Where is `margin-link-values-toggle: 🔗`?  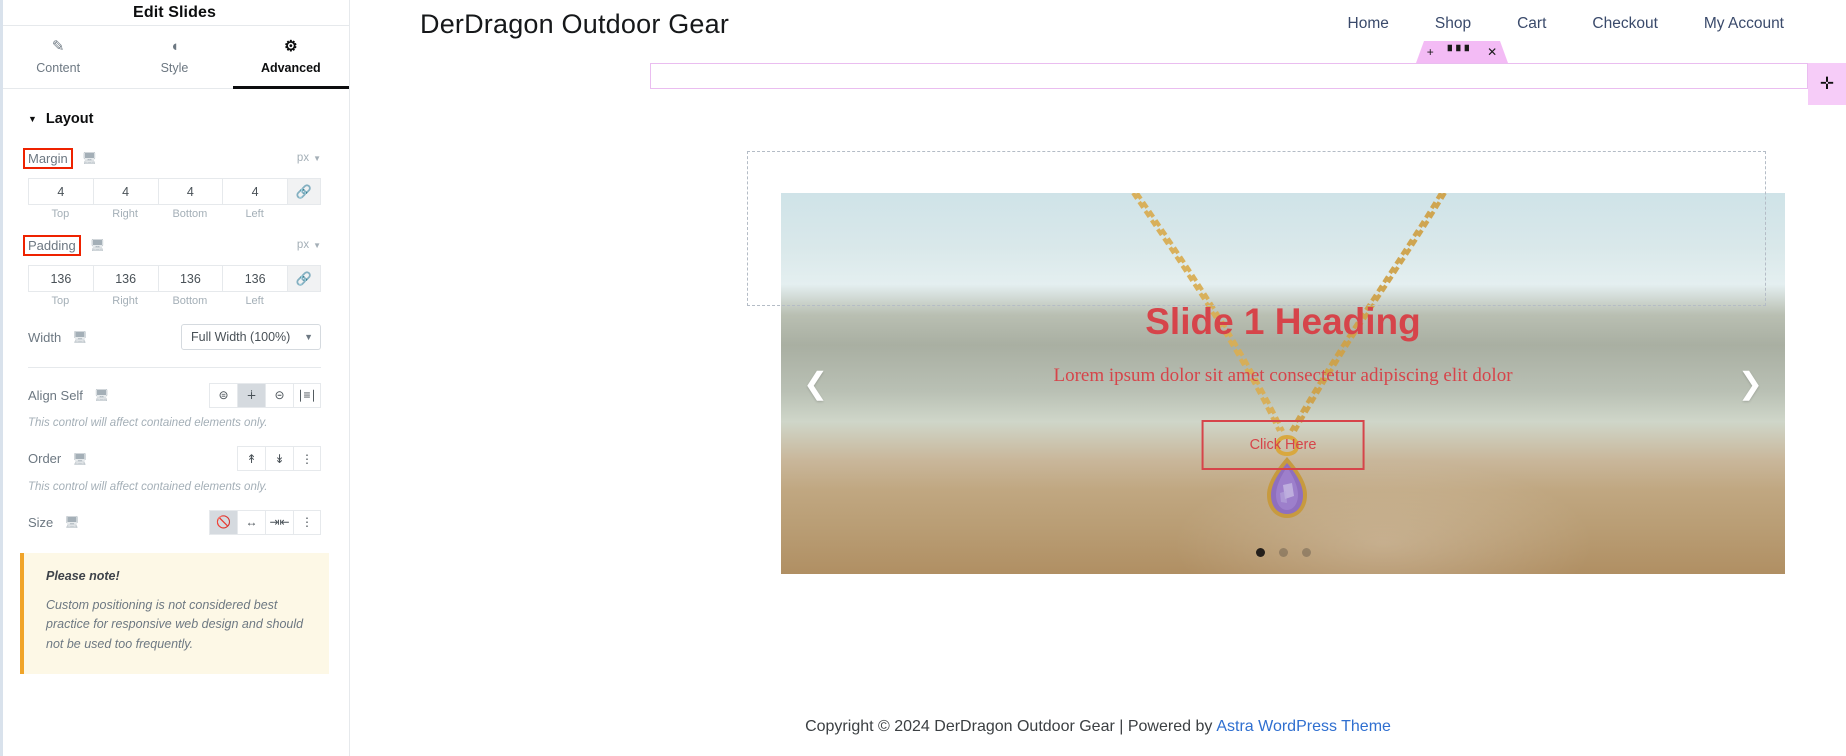
margin-link-values-toggle: 🔗 is located at coordinates (304, 191).